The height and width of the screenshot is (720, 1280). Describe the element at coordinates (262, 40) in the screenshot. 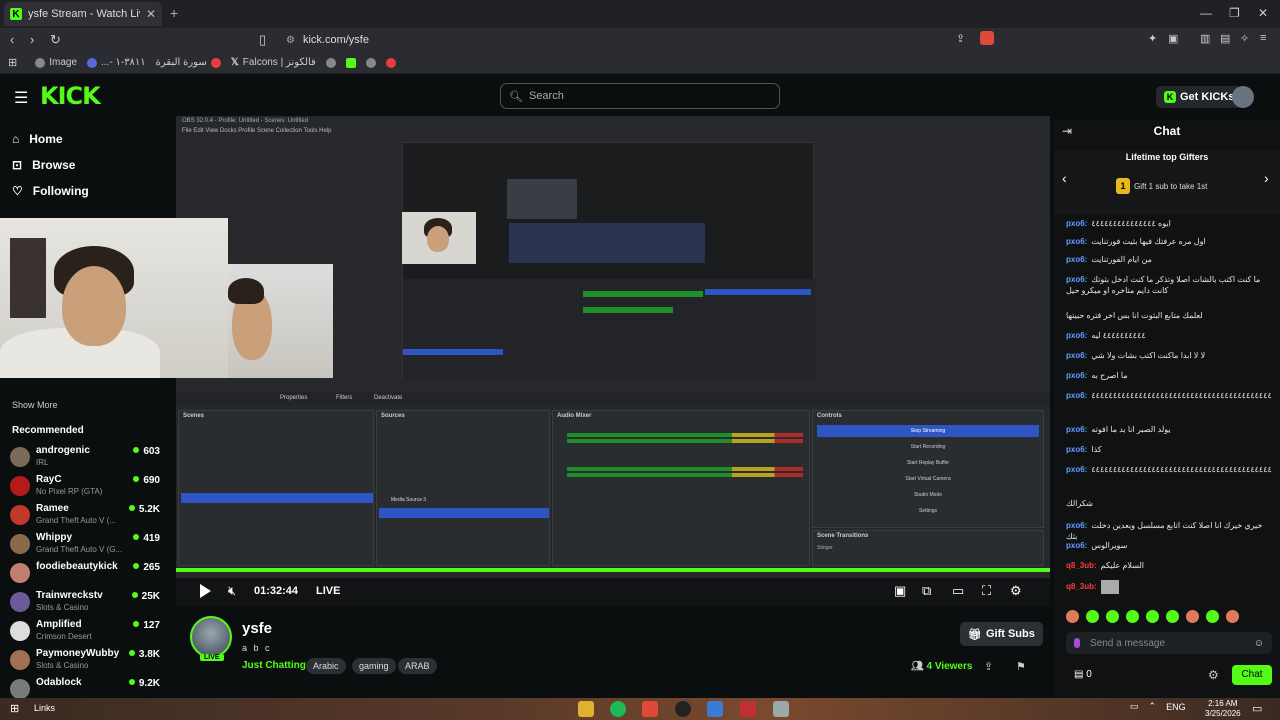

I see `bookmark-icon: ▯` at that location.